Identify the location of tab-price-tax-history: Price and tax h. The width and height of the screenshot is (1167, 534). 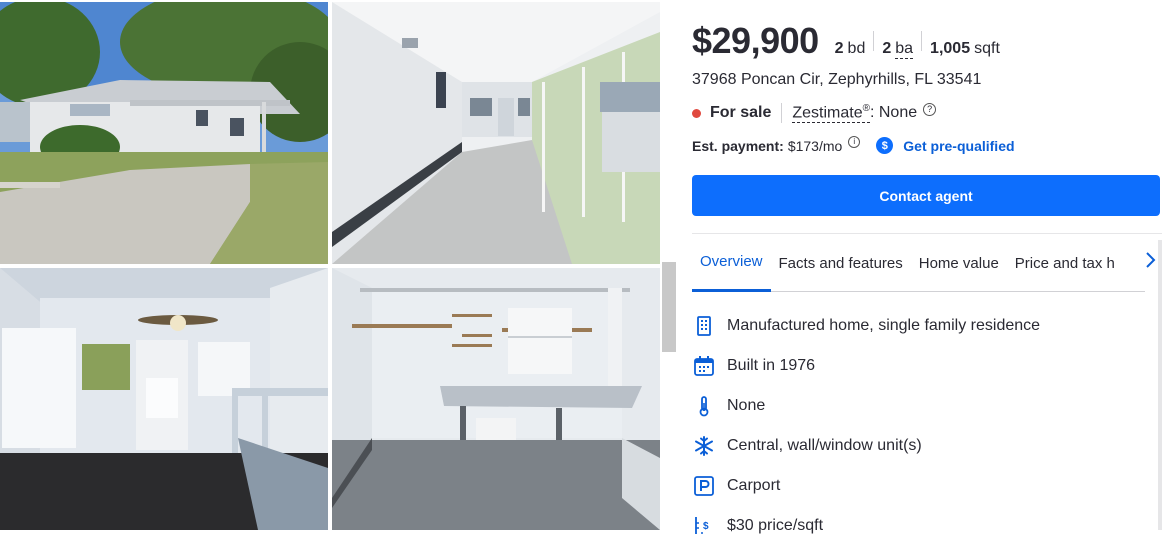
(1061, 263).